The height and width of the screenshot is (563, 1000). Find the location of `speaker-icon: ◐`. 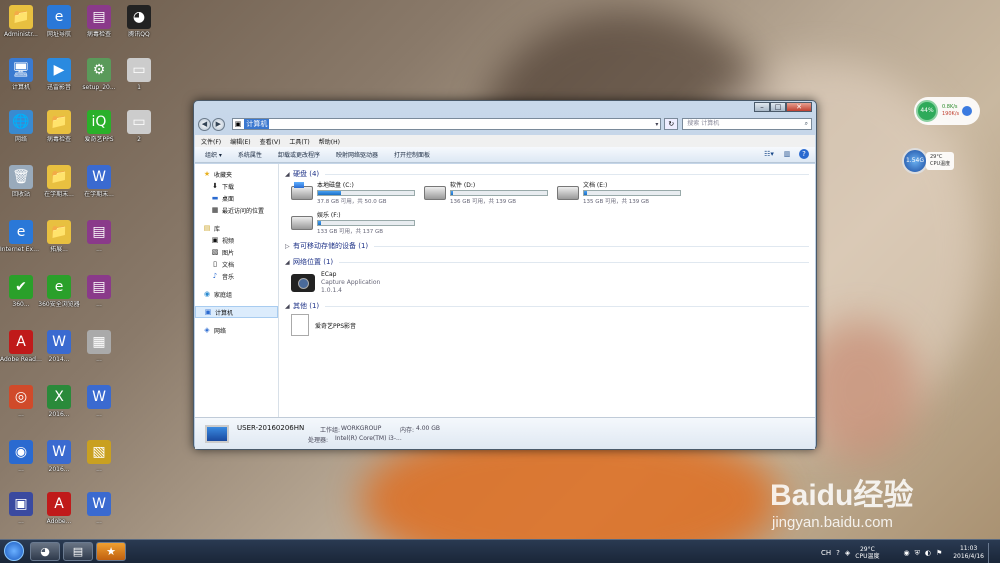

speaker-icon: ◐ is located at coordinates (928, 553).